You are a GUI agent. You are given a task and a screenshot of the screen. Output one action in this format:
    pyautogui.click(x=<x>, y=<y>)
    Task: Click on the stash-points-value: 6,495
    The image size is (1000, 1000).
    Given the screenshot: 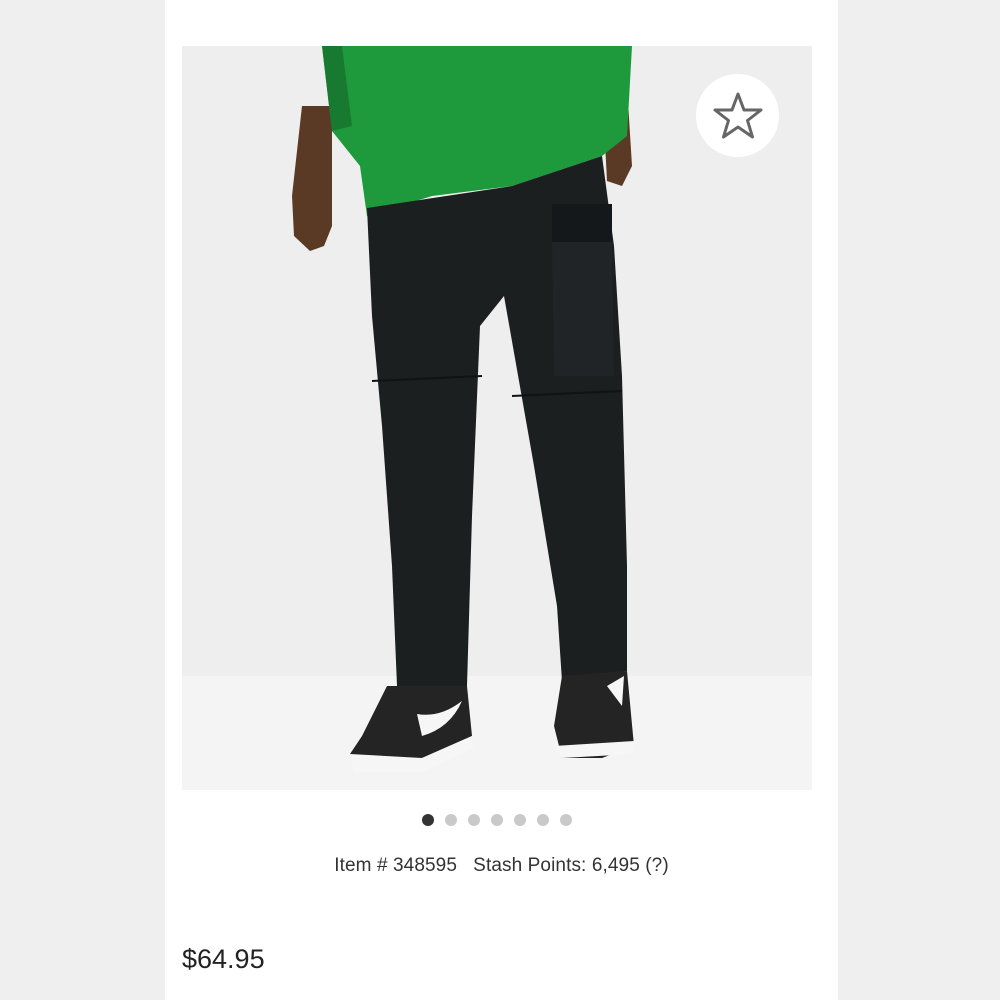 What is the action you would take?
    pyautogui.click(x=615, y=865)
    